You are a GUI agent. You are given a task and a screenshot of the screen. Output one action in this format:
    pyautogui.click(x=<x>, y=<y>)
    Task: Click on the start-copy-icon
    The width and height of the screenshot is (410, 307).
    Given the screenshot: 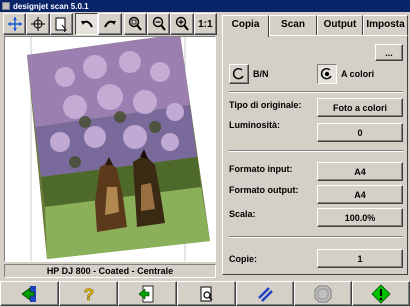 What is the action you would take?
    pyautogui.click(x=381, y=293)
    